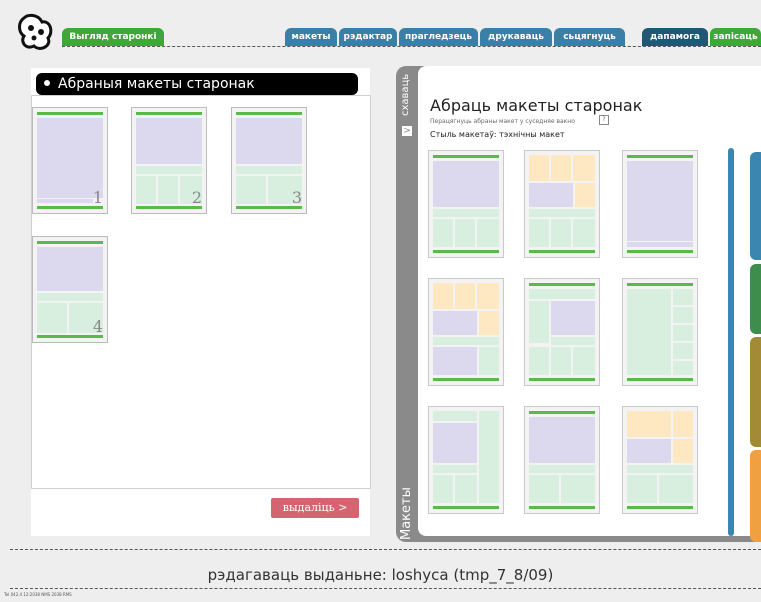 The image size is (761, 602). I want to click on tab-editor: рэдактар, so click(368, 37).